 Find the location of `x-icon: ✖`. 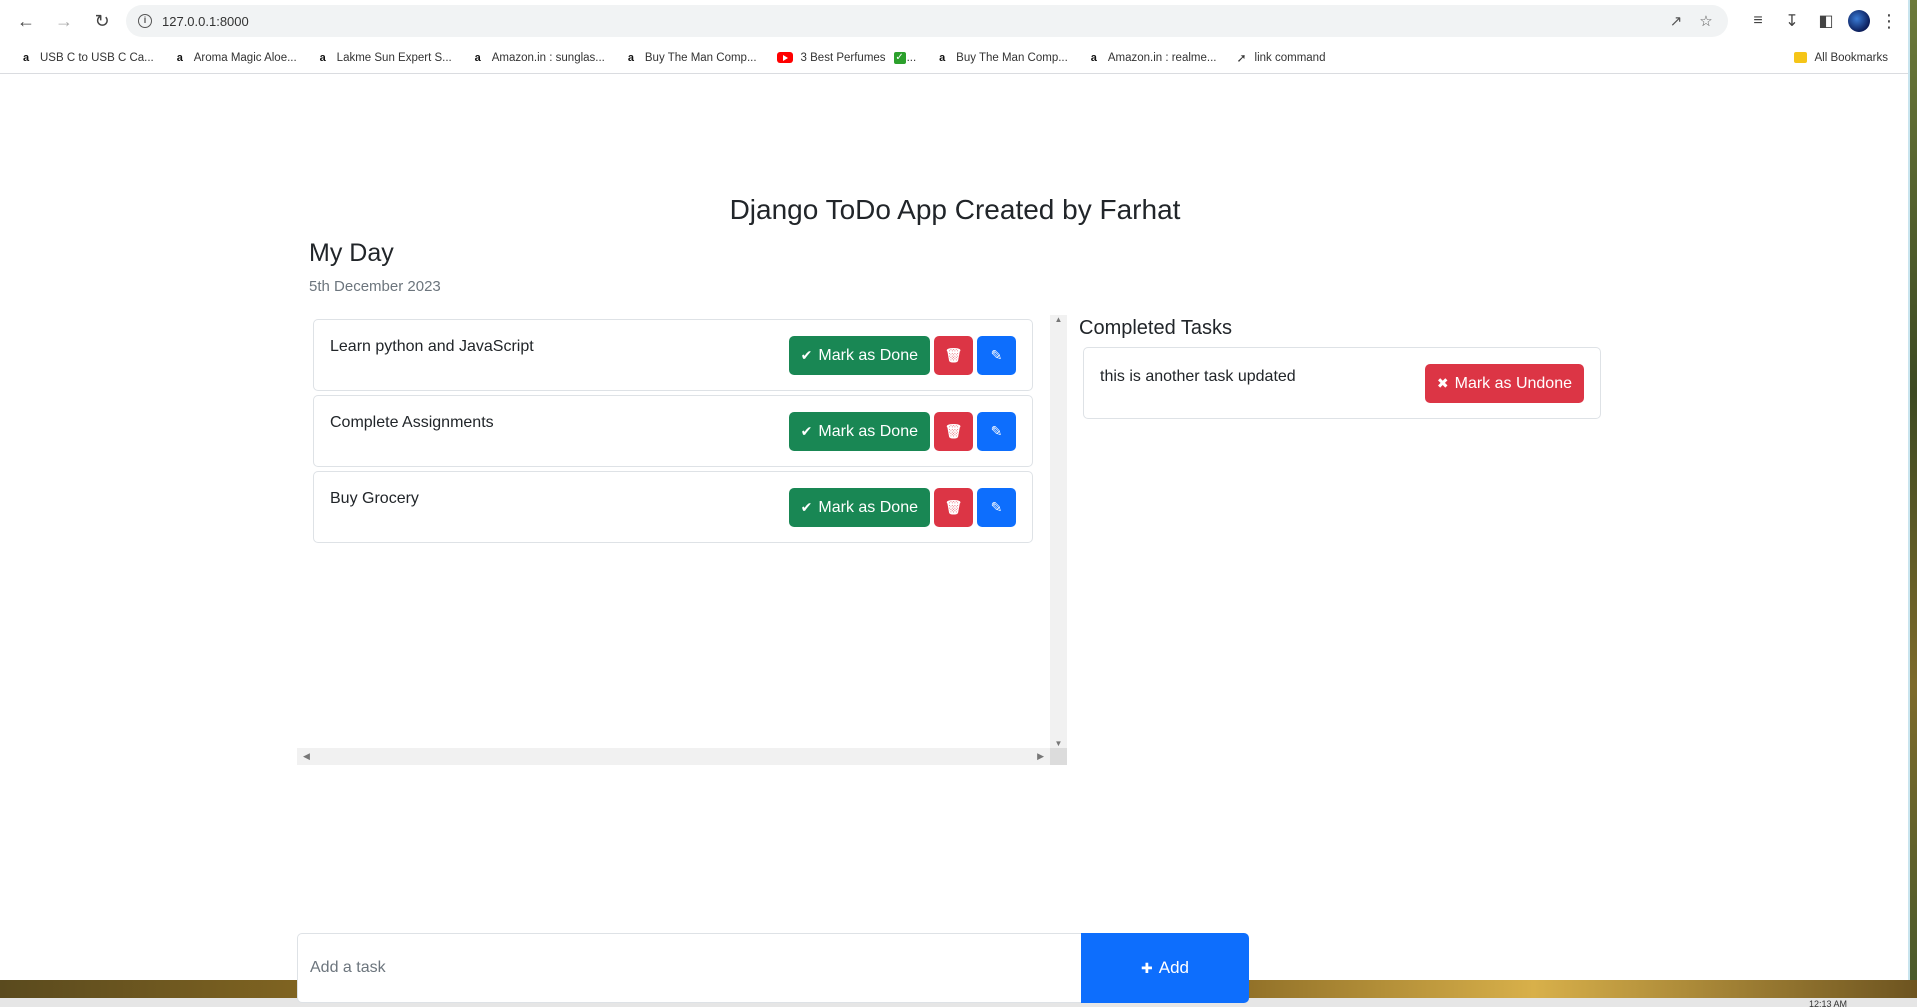

x-icon: ✖ is located at coordinates (1442, 383).